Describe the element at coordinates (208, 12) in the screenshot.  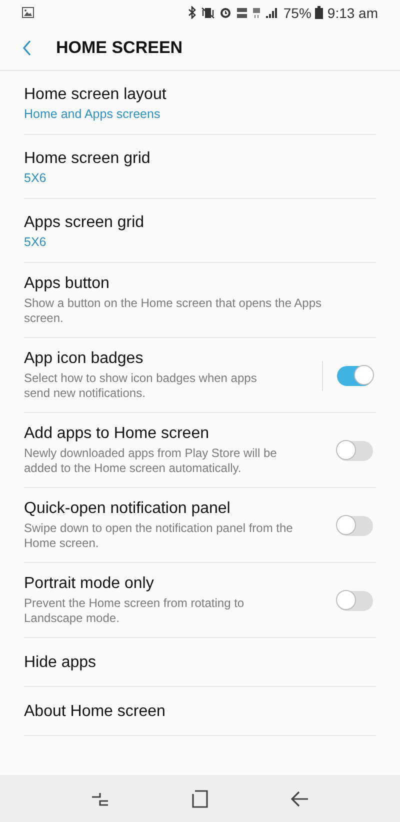
I see `vibrate-icon` at that location.